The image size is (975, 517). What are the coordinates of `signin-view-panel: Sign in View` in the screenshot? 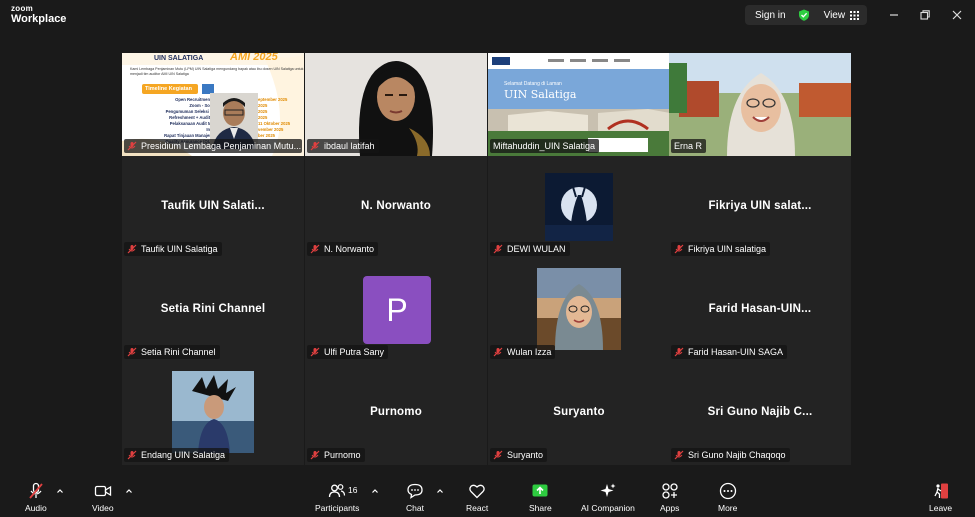 It's located at (806, 15).